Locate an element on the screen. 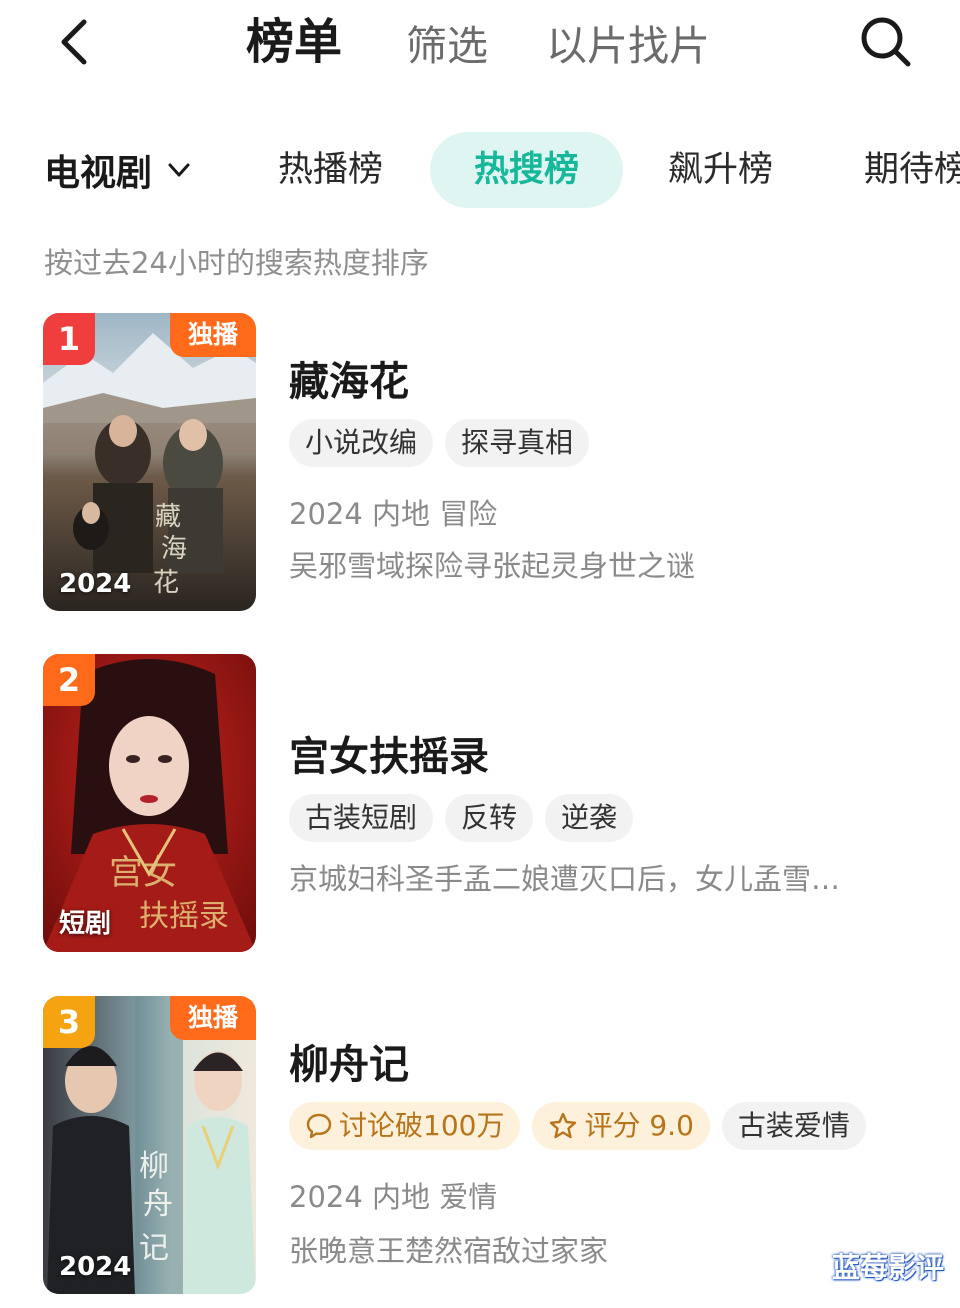  tag: 探寻真相 is located at coordinates (517, 443).